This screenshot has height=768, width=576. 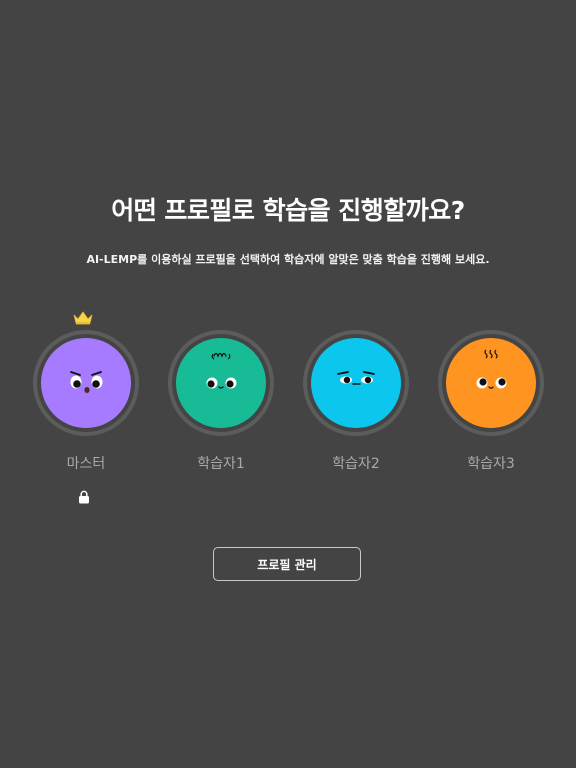 I want to click on crown-icon, so click(x=83, y=318).